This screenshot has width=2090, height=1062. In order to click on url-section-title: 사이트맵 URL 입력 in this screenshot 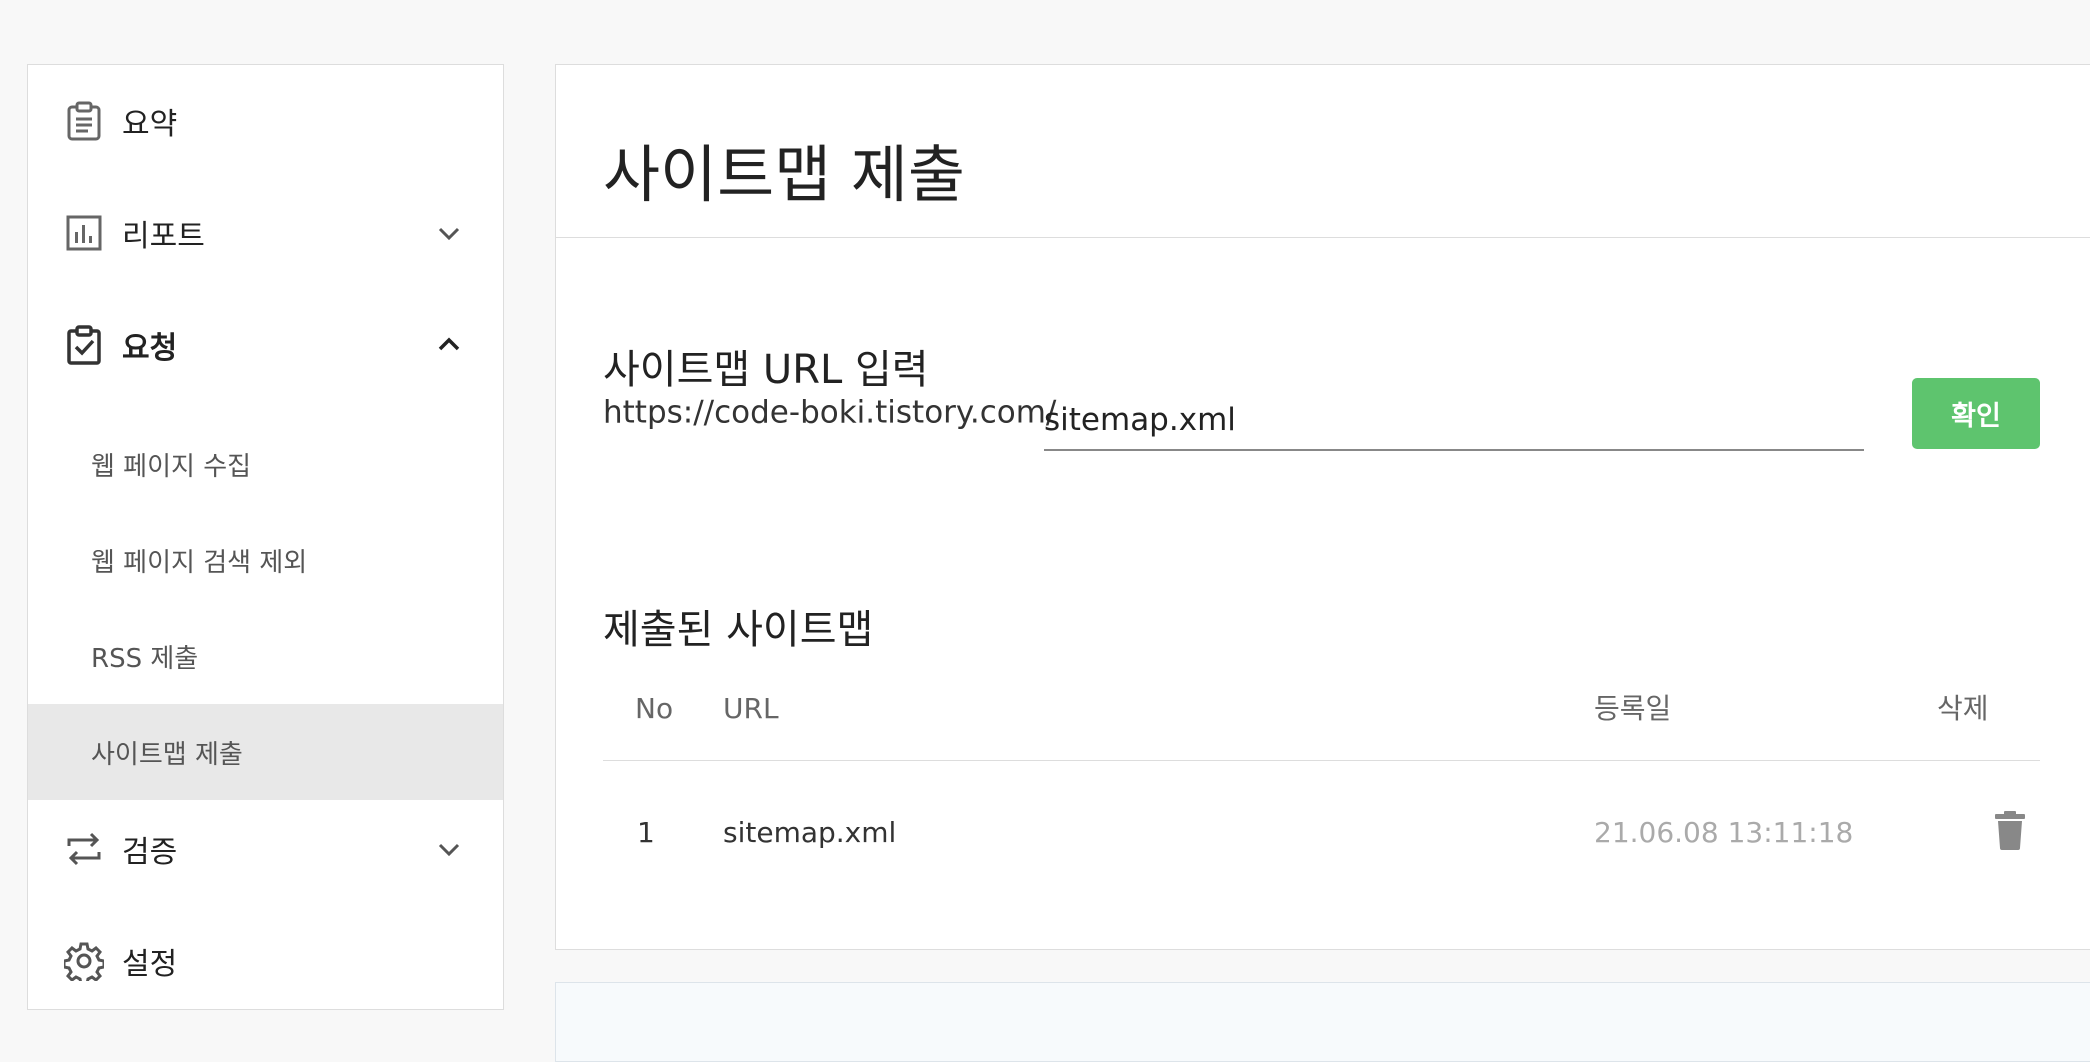, I will do `click(766, 370)`.